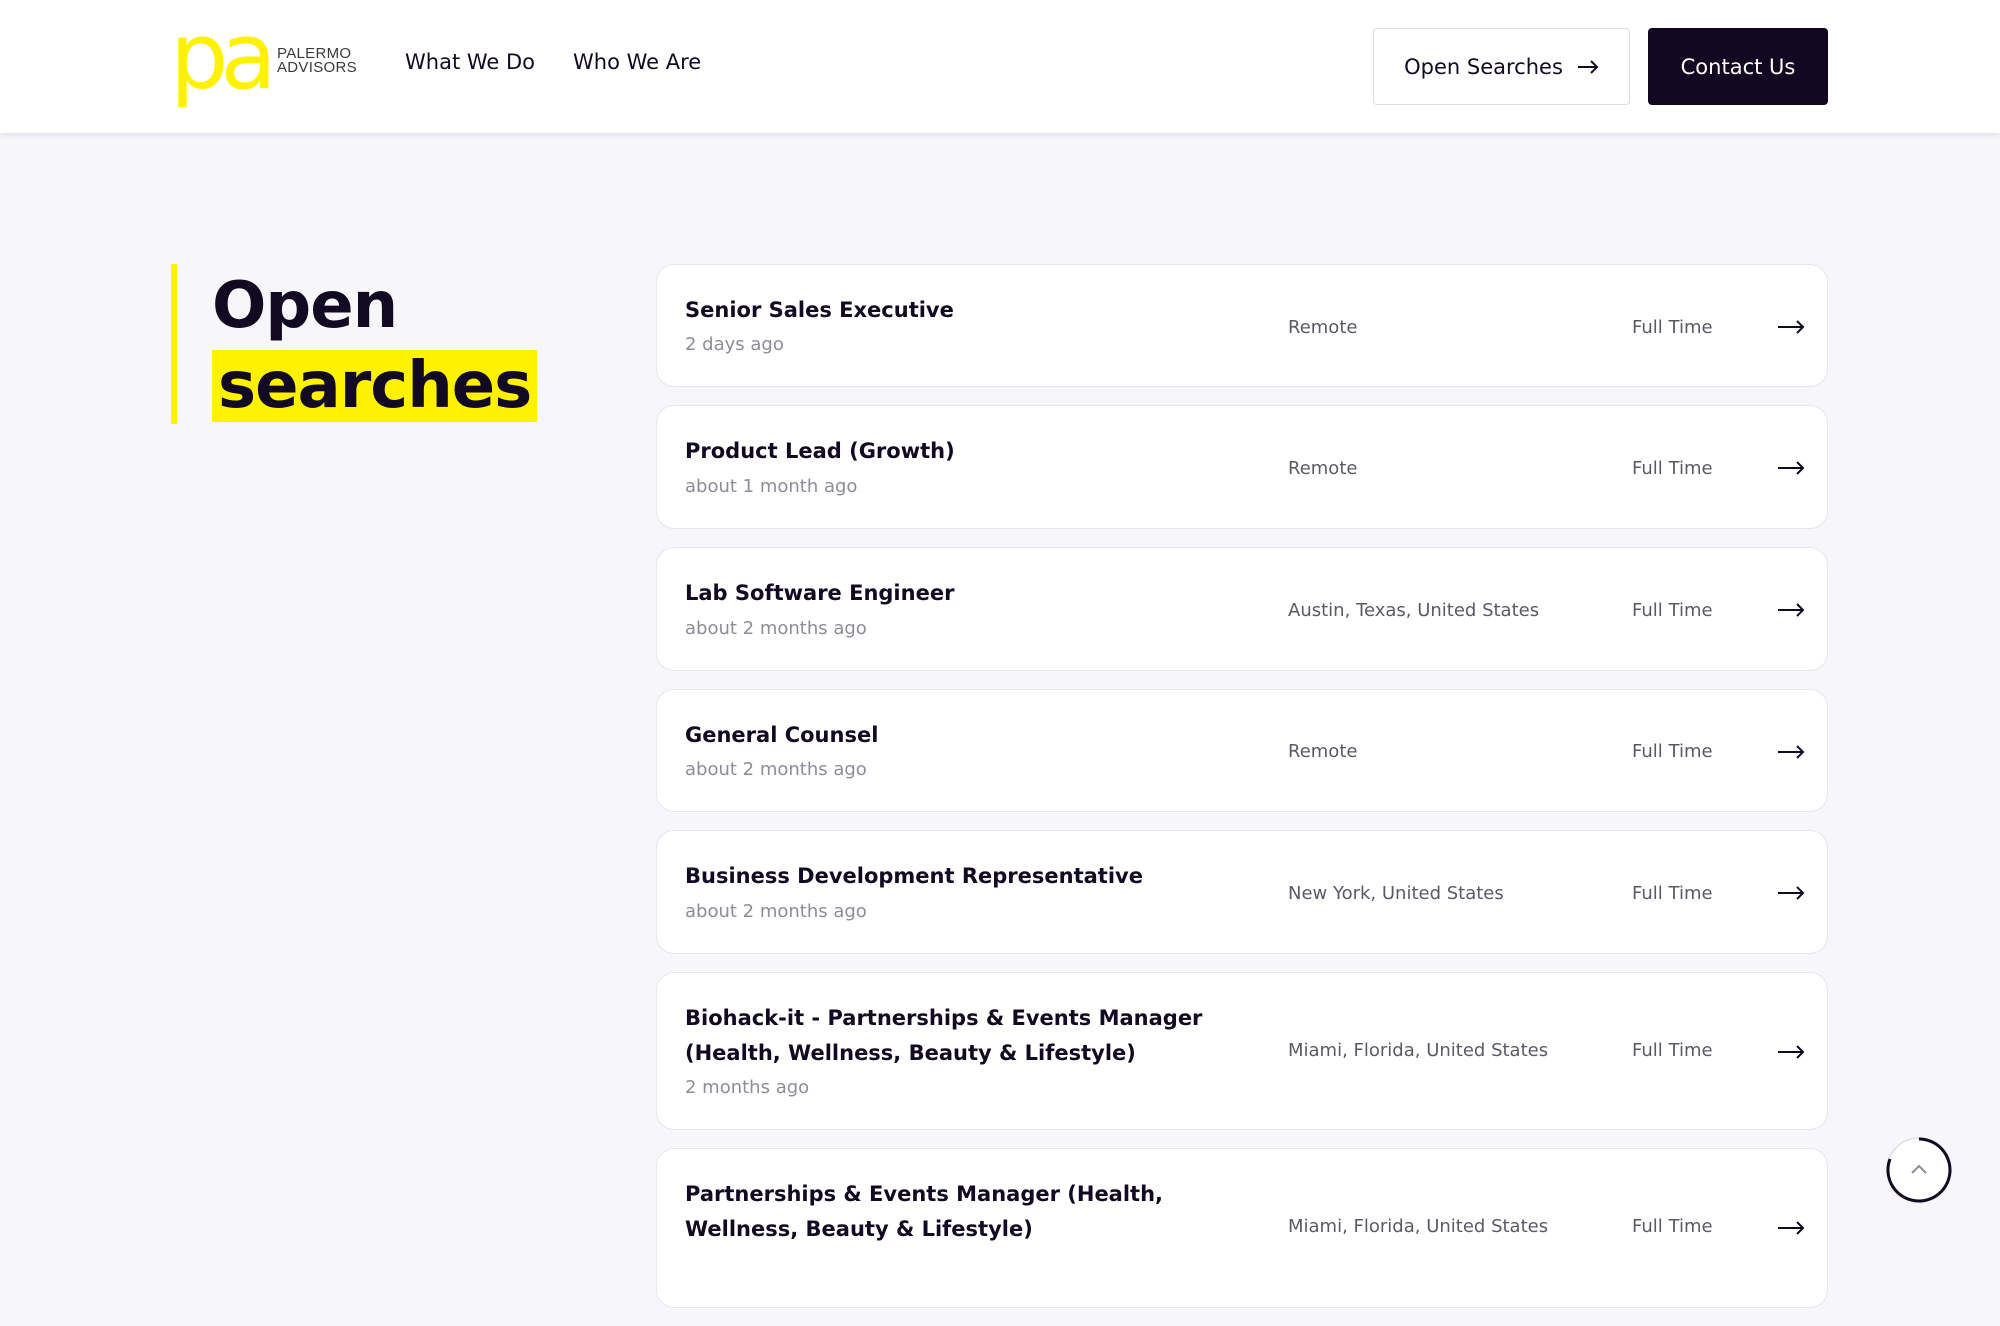 This screenshot has height=1326, width=2000. I want to click on job-title: Business Development Representative, so click(914, 876).